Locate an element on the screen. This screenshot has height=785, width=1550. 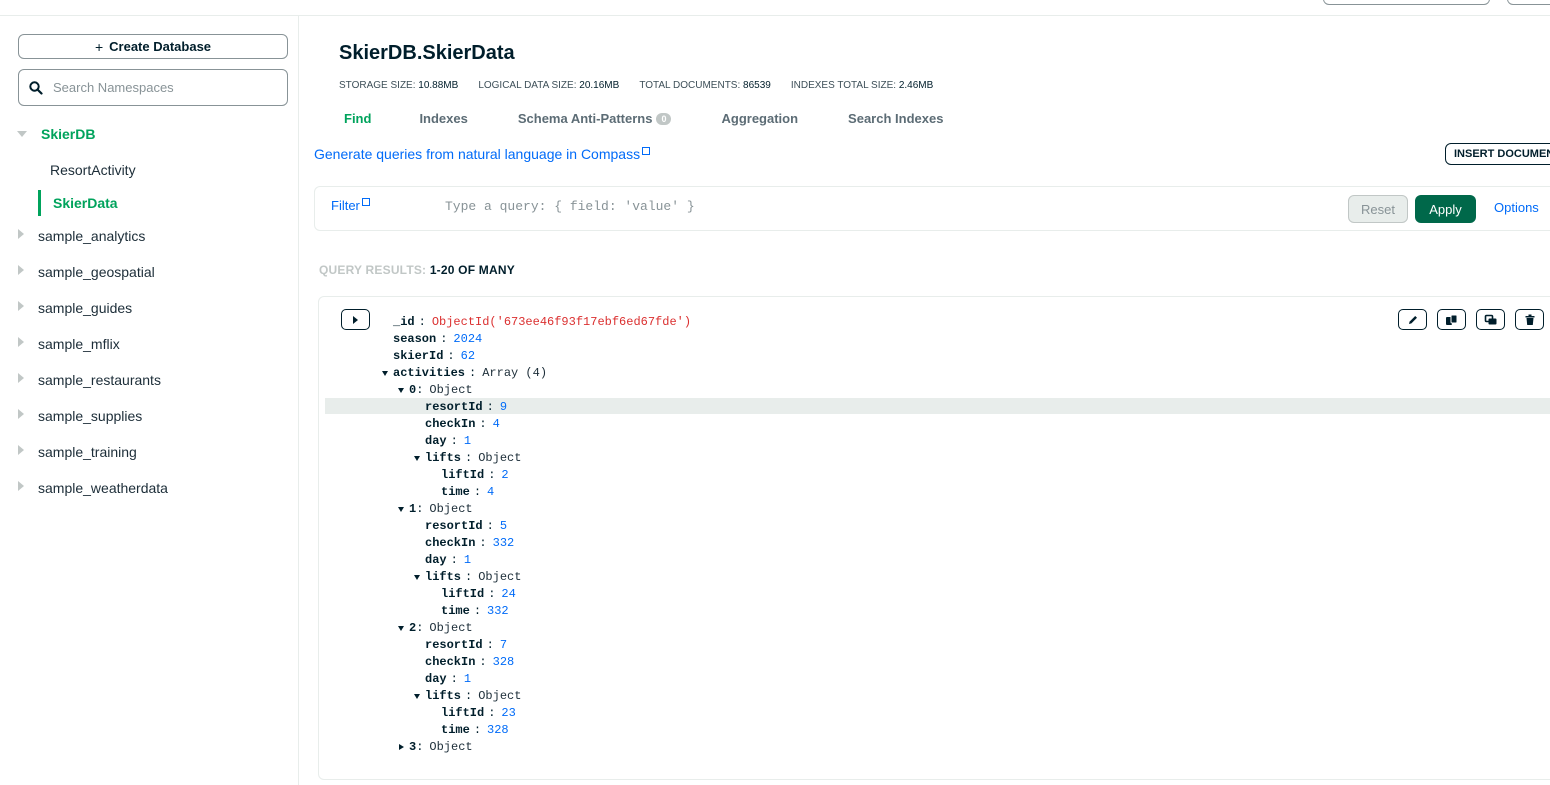
document-field: lifts: Object is located at coordinates (467, 576).